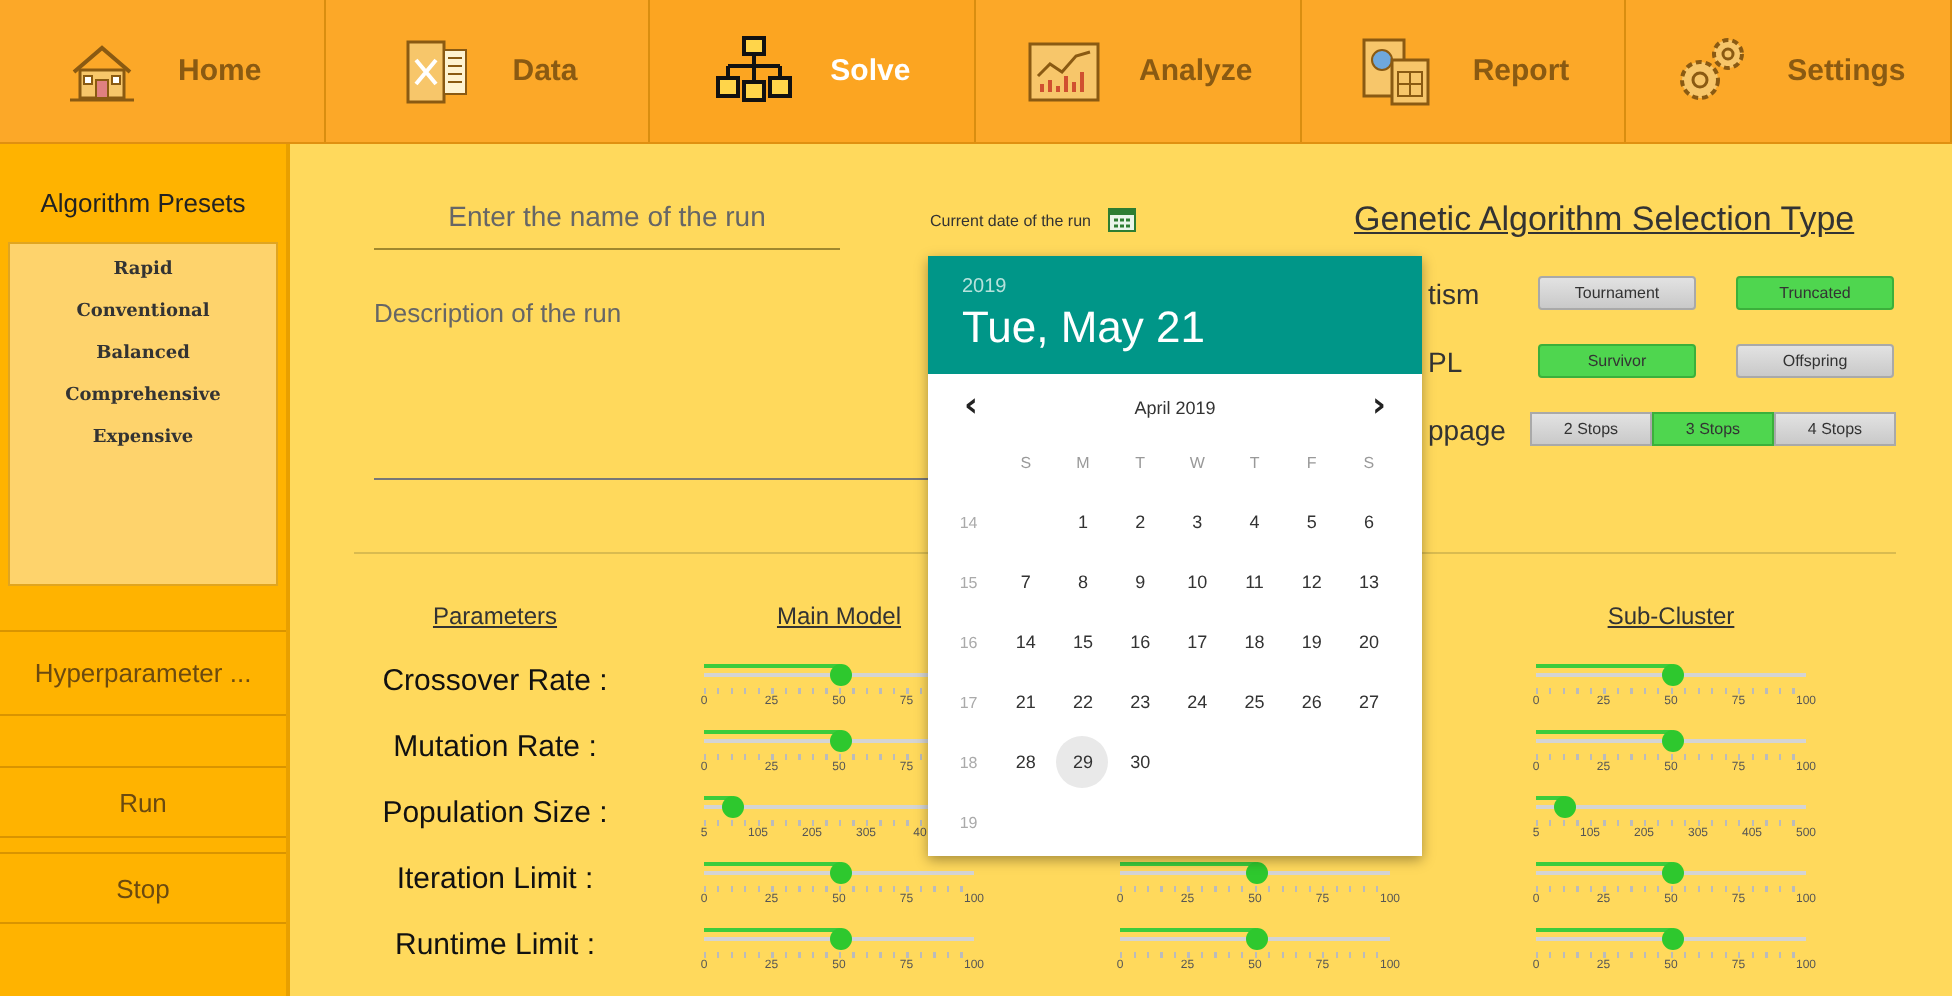 This screenshot has width=1952, height=996. I want to click on preset-item: Comprehensive, so click(143, 396).